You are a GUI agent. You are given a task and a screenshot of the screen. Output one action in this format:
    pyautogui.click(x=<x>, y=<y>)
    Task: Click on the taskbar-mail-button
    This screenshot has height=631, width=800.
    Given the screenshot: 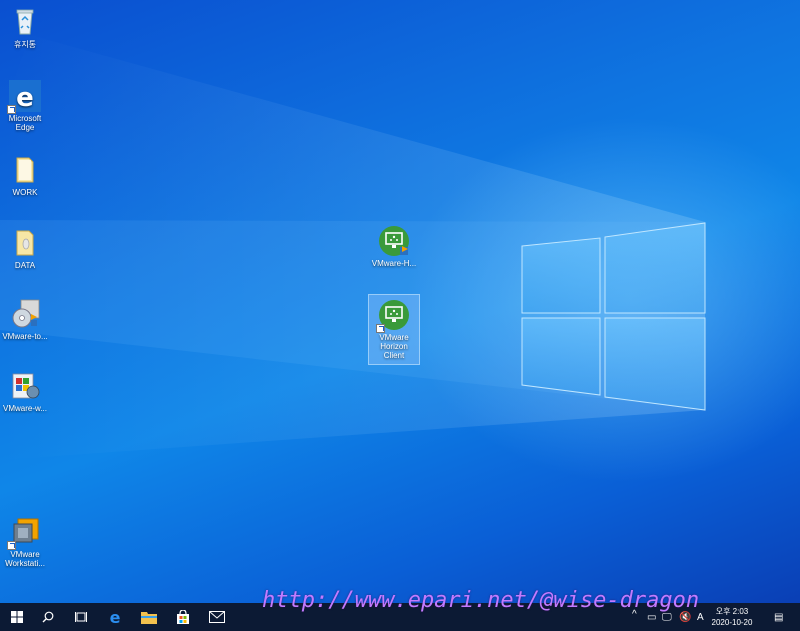 What is the action you would take?
    pyautogui.click(x=217, y=617)
    